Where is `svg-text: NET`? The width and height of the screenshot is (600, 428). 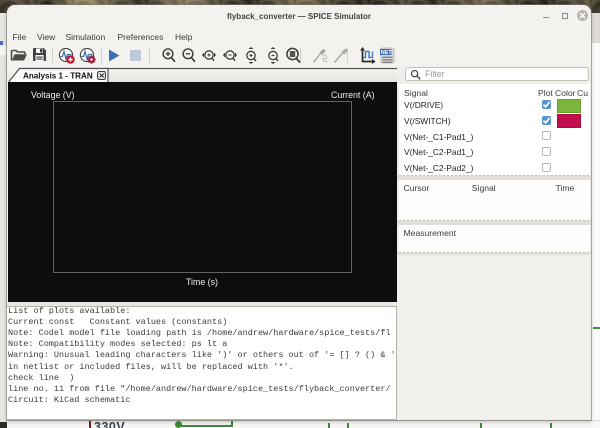 svg-text: NET is located at coordinates (386, 53).